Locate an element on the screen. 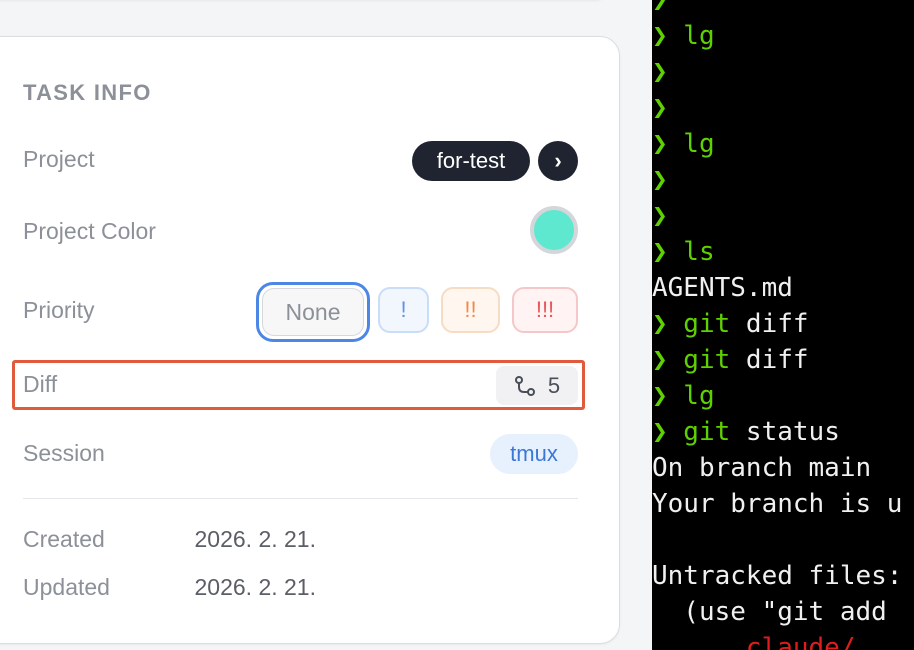  priority-none-button: None is located at coordinates (313, 312).